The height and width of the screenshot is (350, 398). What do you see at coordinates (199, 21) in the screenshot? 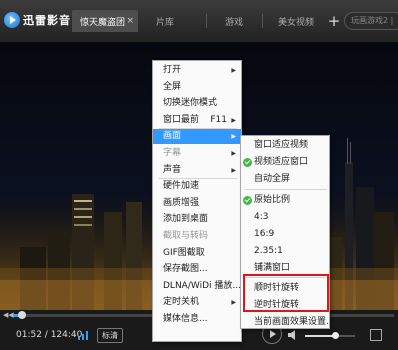
I see `title-bar: 迅雷影音 ▾ 惊天魔盗团 × 片库 游戏 美女视频 + 玩画游戏2 |` at bounding box center [199, 21].